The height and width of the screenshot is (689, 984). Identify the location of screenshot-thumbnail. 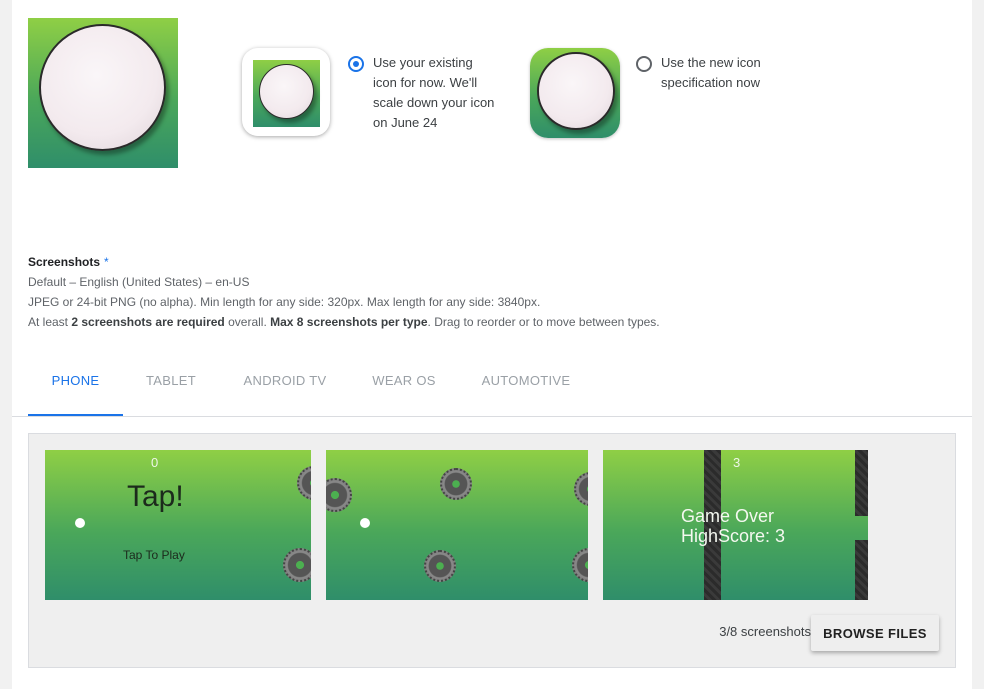
(457, 525).